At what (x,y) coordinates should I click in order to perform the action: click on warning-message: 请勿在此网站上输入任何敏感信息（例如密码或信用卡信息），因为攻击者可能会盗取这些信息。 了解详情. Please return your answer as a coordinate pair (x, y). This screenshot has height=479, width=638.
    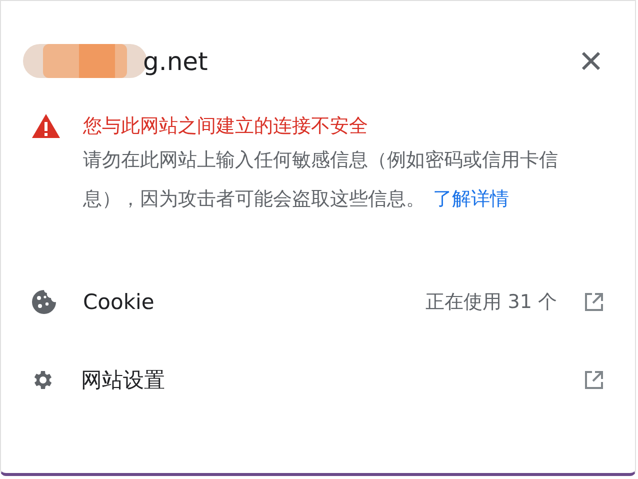
    Looking at the image, I should click on (321, 180).